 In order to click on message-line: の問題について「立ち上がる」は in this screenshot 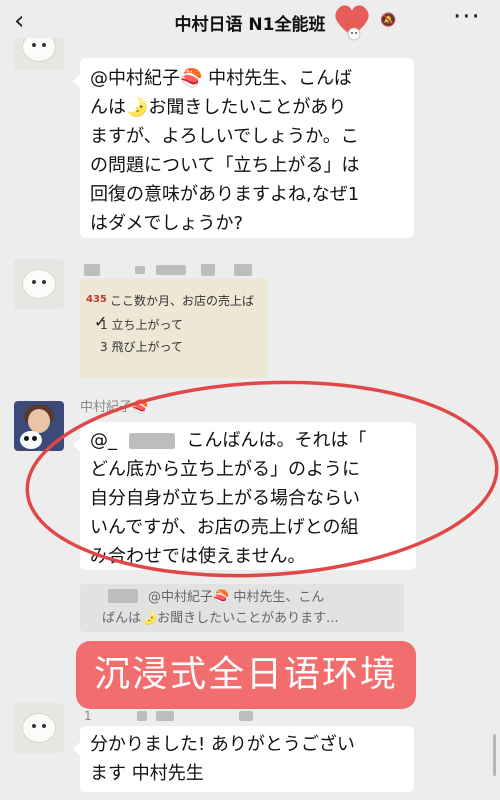, I will do `click(225, 165)`.